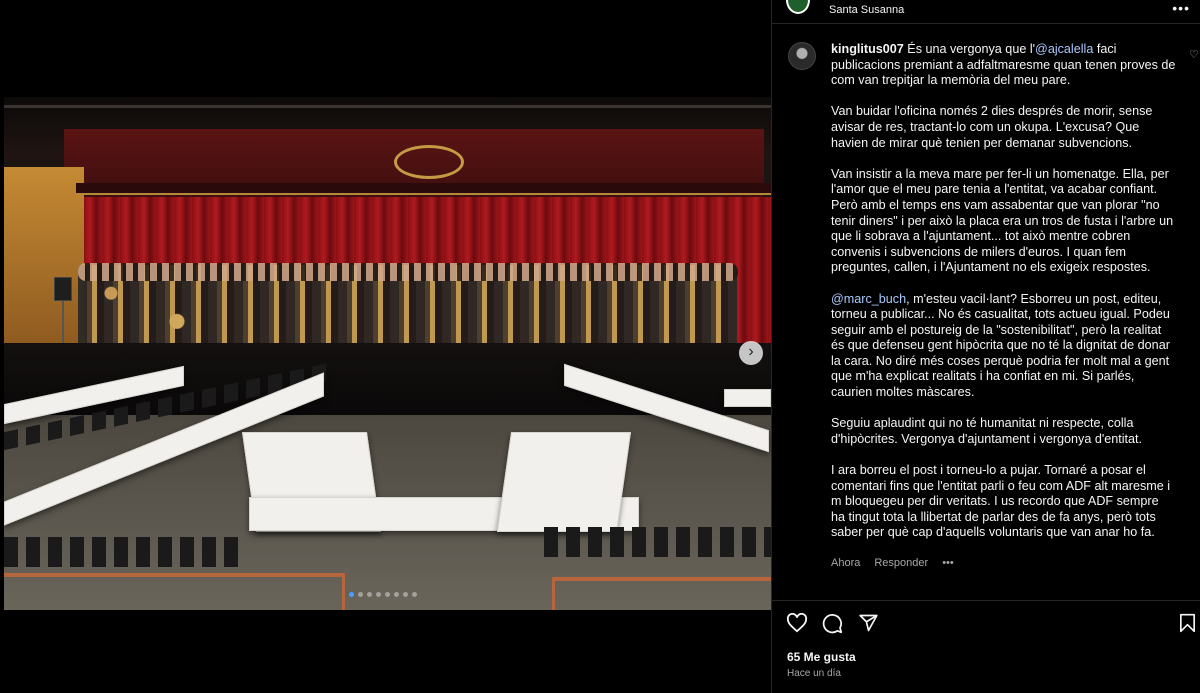  I want to click on post-location: Santa Susanna, so click(866, 10).